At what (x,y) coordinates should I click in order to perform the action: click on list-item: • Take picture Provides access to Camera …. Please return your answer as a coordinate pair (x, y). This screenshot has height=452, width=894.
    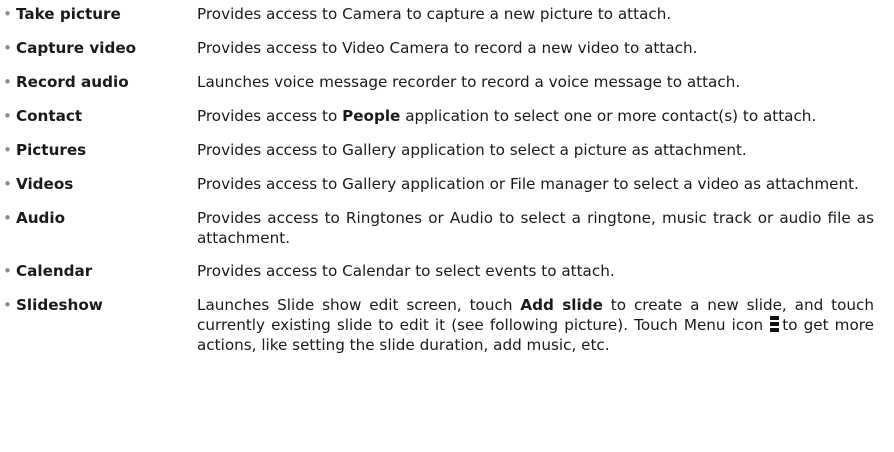
    Looking at the image, I should click on (448, 14).